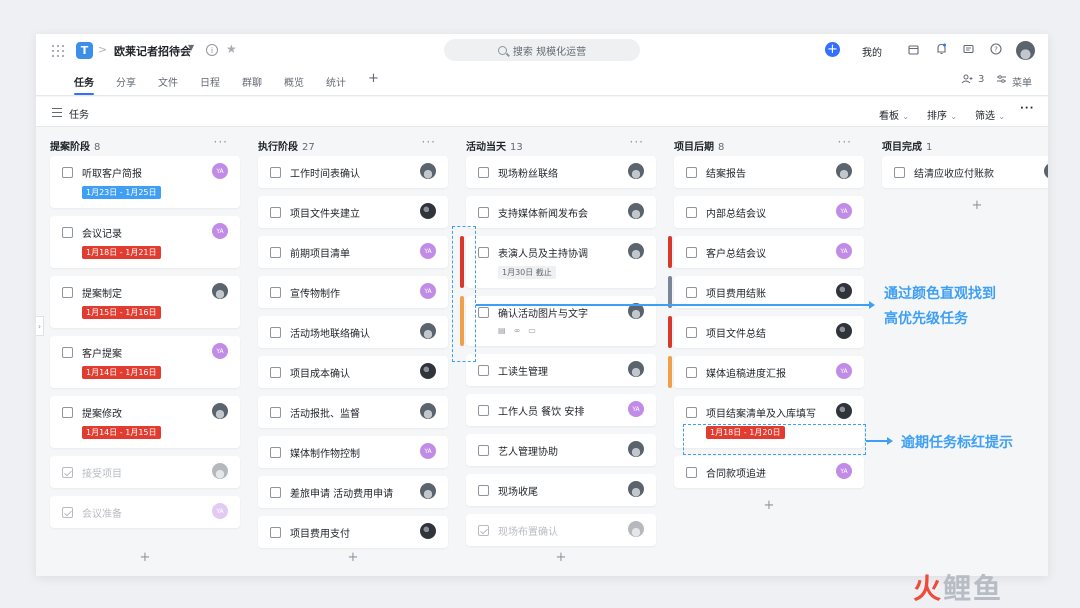 The image size is (1080, 608). What do you see at coordinates (336, 81) in the screenshot?
I see `tab-statistics: 统计` at bounding box center [336, 81].